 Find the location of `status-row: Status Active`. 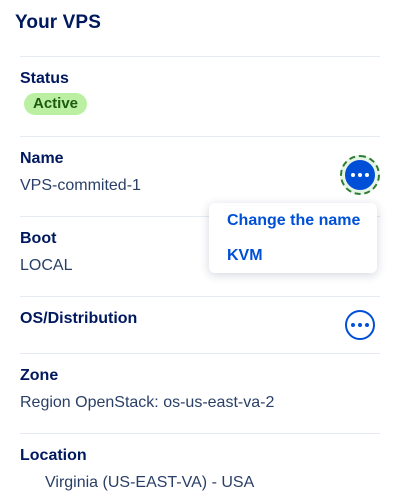

status-row: Status Active is located at coordinates (200, 97).